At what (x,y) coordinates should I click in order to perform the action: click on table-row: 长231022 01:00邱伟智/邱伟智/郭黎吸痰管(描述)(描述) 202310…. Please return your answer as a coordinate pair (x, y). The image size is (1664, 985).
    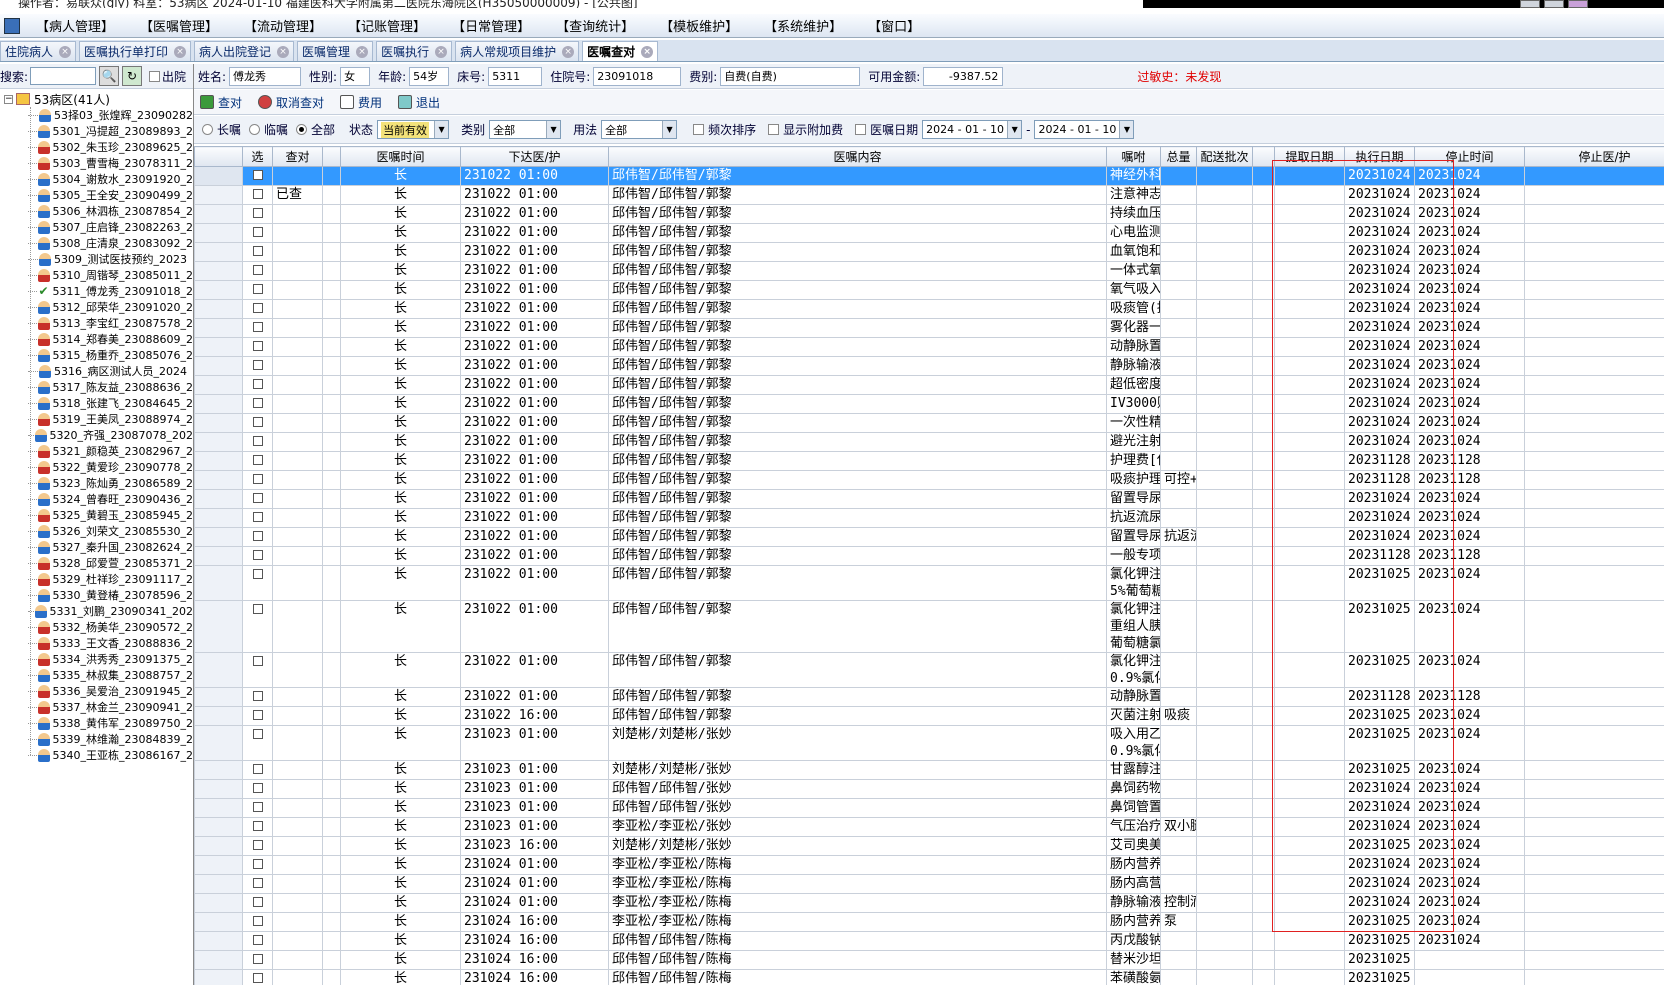
    Looking at the image, I should click on (929, 309).